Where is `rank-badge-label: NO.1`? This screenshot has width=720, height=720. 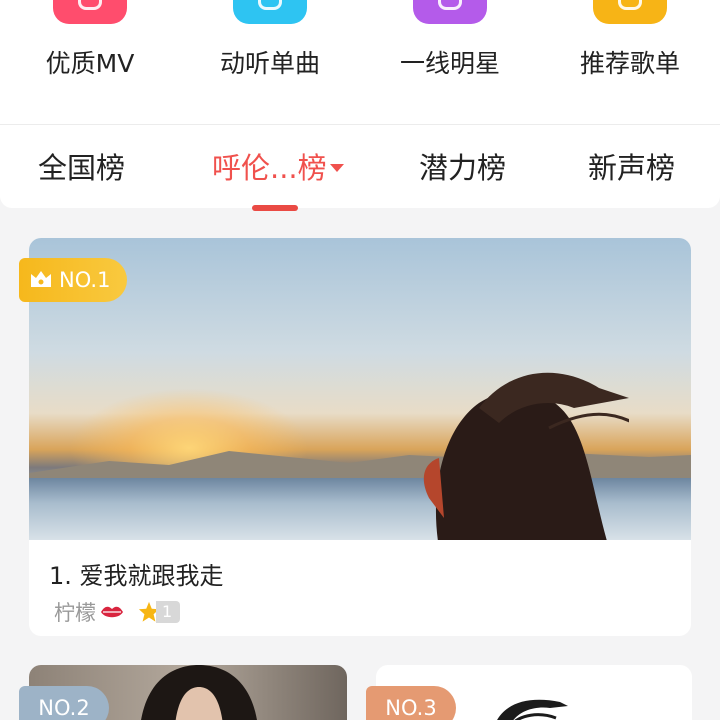
rank-badge-label: NO.1 is located at coordinates (85, 280).